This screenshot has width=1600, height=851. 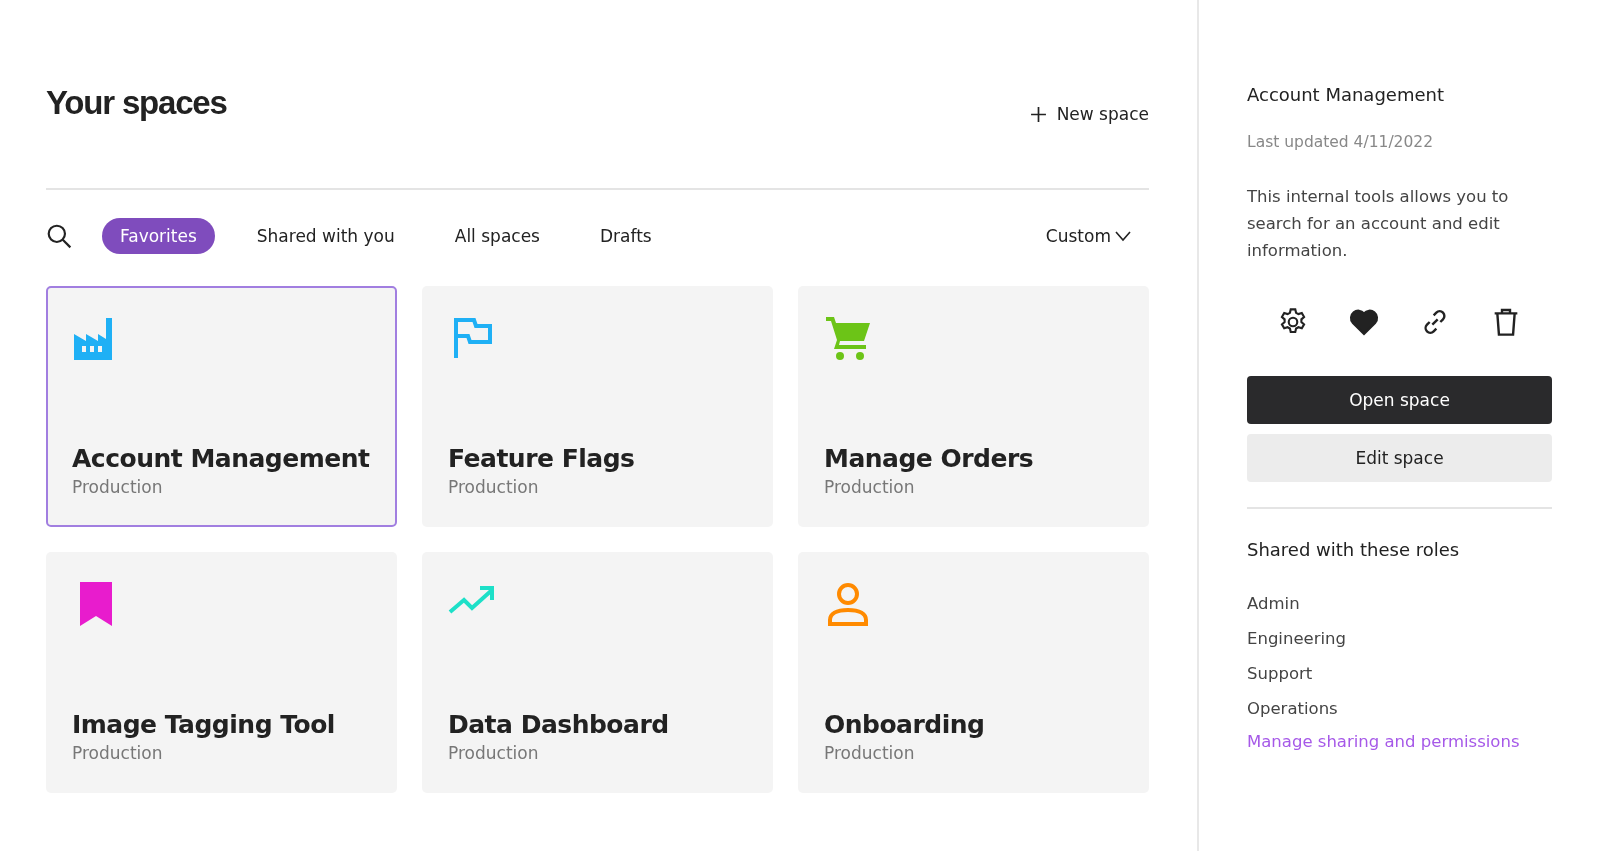 I want to click on space-name: Image Tagging Tool, so click(x=204, y=724).